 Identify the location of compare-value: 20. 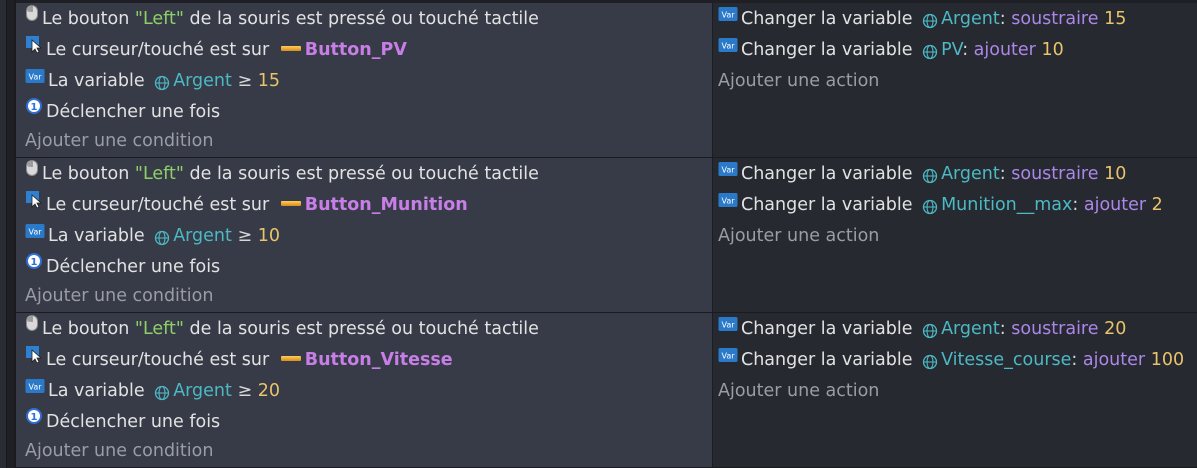
(268, 391).